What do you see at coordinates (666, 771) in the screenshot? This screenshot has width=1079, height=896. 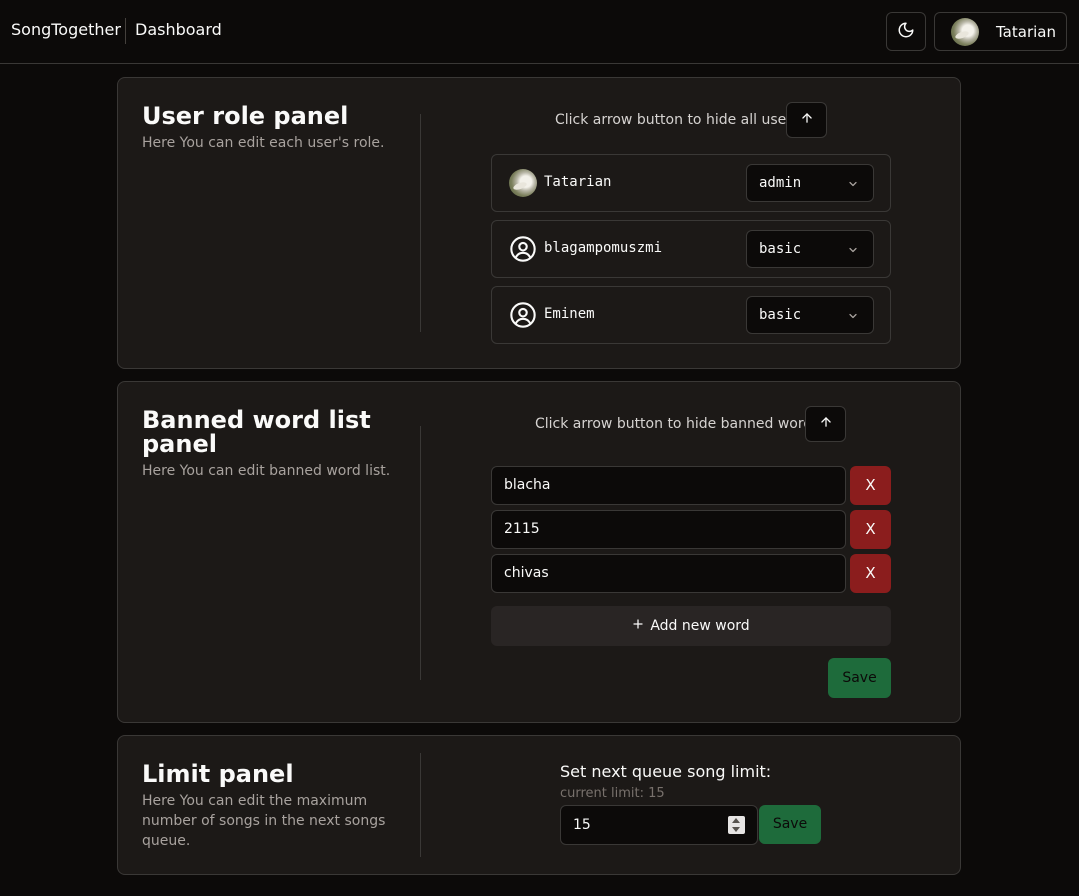 I see `limit-label: Set next queue song limit:` at bounding box center [666, 771].